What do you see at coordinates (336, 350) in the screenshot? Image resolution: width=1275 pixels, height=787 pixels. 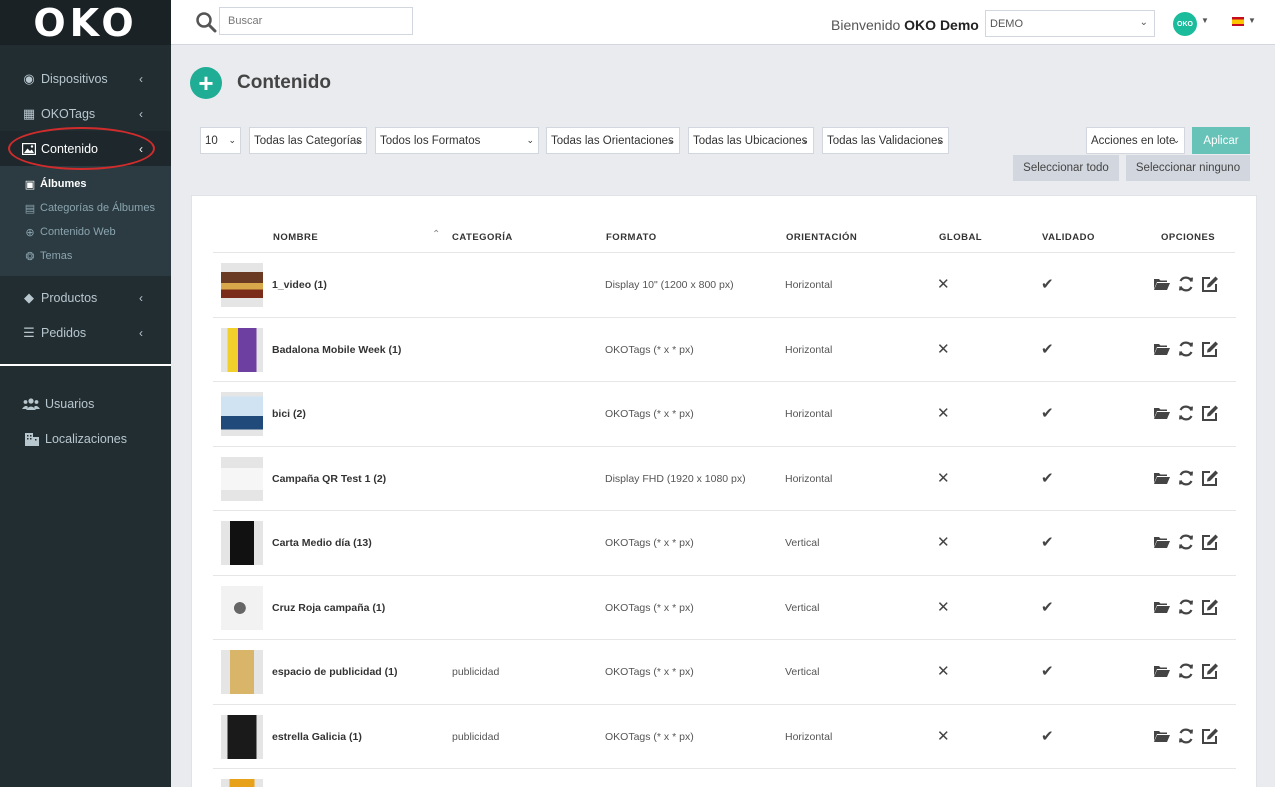 I see `album-name: Badalona Mobile Week (1)` at bounding box center [336, 350].